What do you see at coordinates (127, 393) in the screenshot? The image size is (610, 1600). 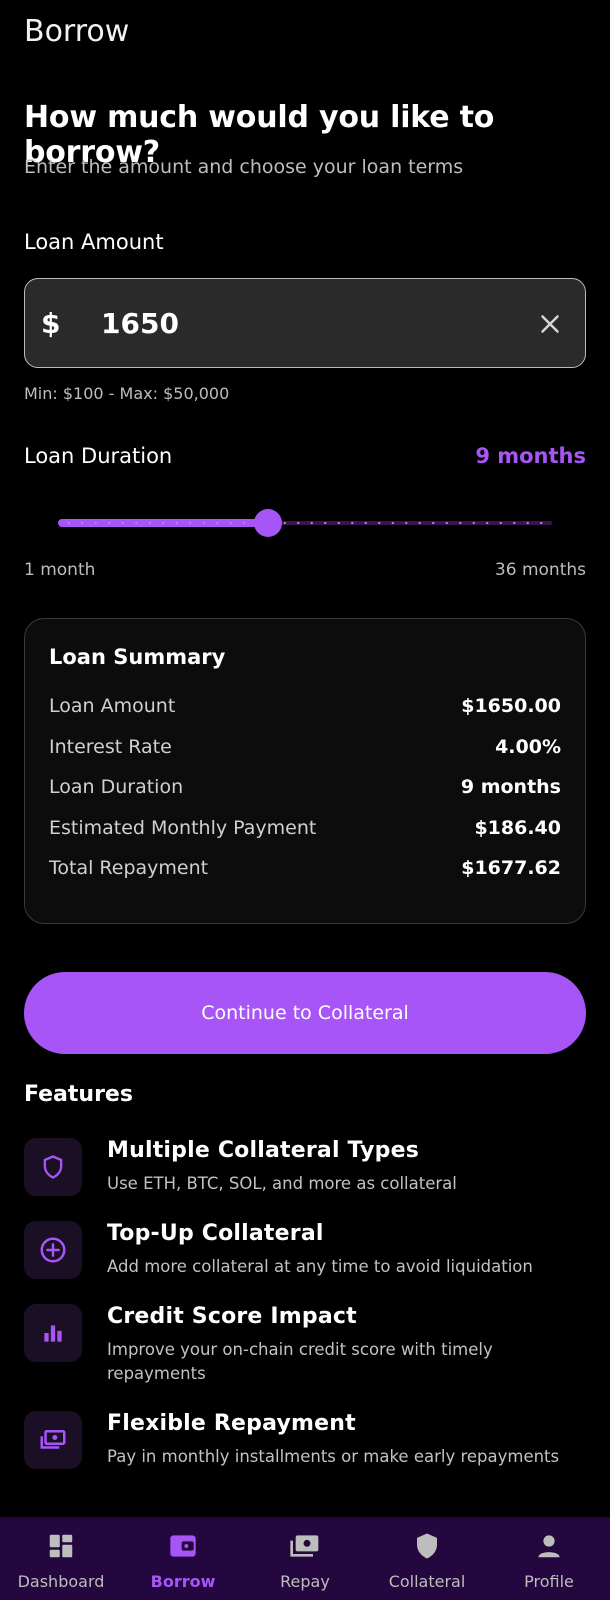 I see `loan-amount-limits: Min: $100 - Max: $50,000` at bounding box center [127, 393].